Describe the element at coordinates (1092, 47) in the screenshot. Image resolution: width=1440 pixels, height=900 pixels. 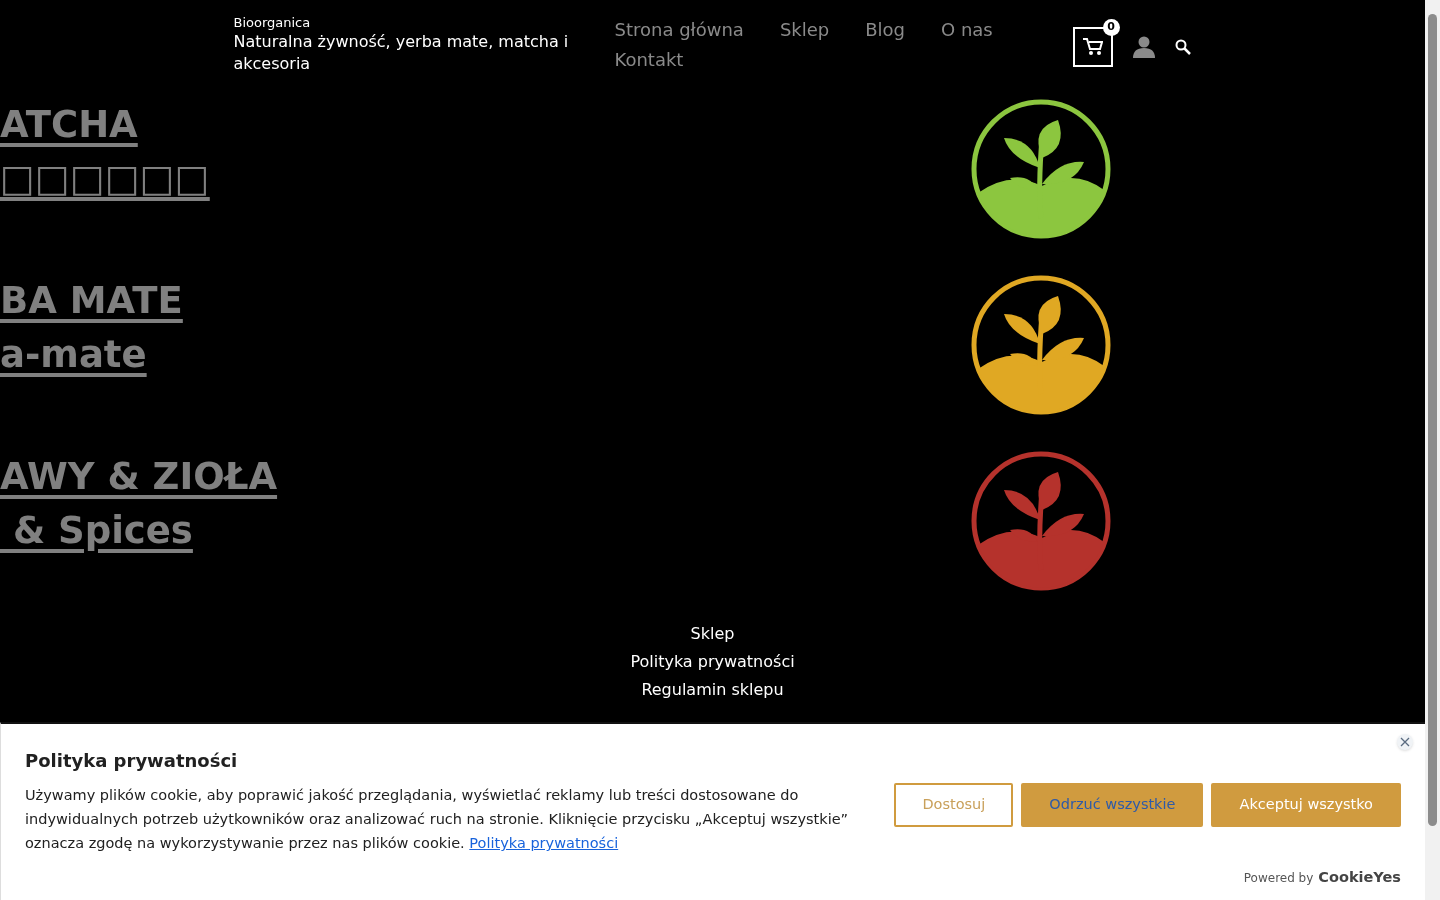
I see `cart-icon` at that location.